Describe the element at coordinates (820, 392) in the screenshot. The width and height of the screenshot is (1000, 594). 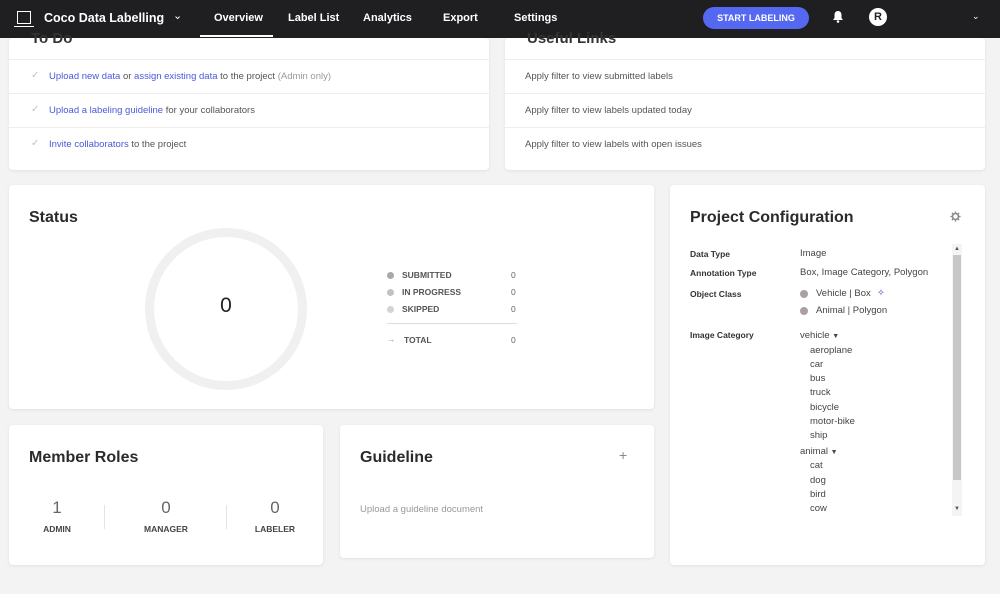
I see `list-item: truck` at that location.